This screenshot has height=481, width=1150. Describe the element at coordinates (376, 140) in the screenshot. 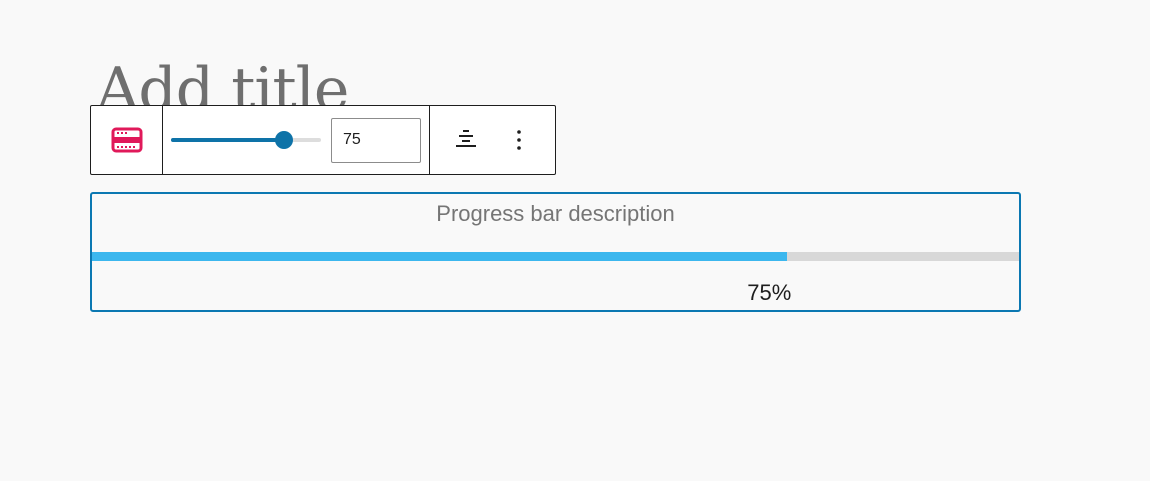

I see `progress-value-input` at that location.